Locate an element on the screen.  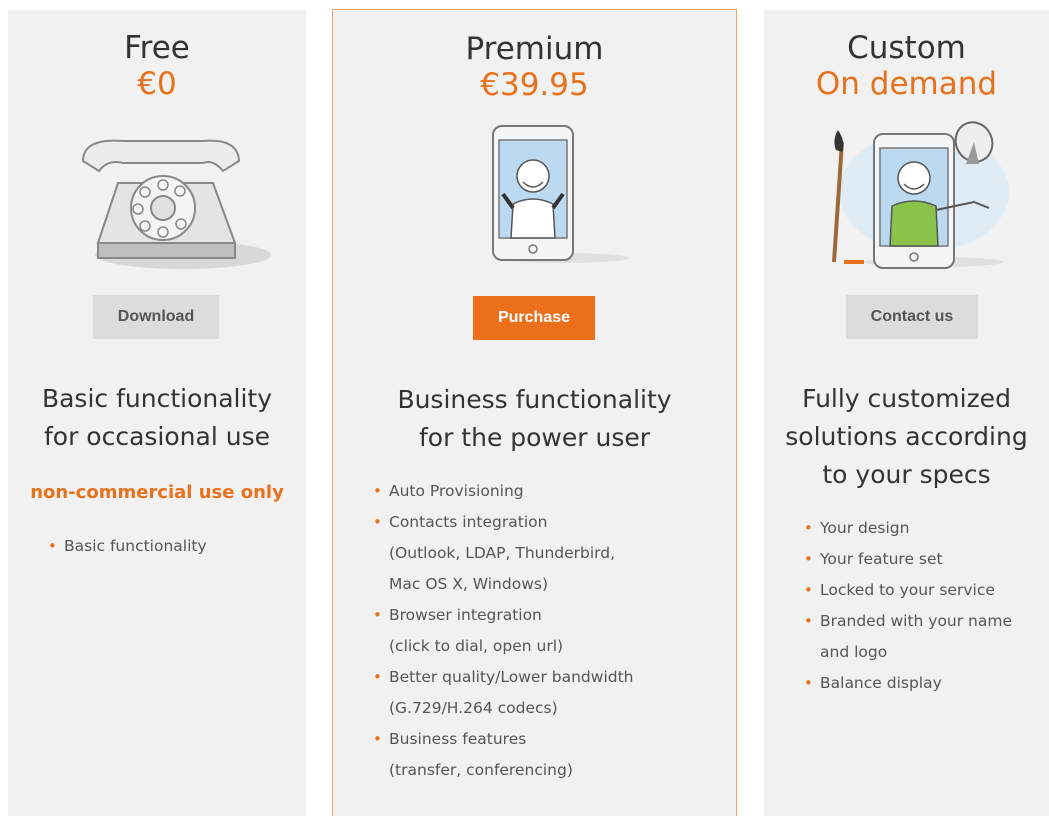
feature-text: Better quality/Lower bandwidth is located at coordinates (511, 677).